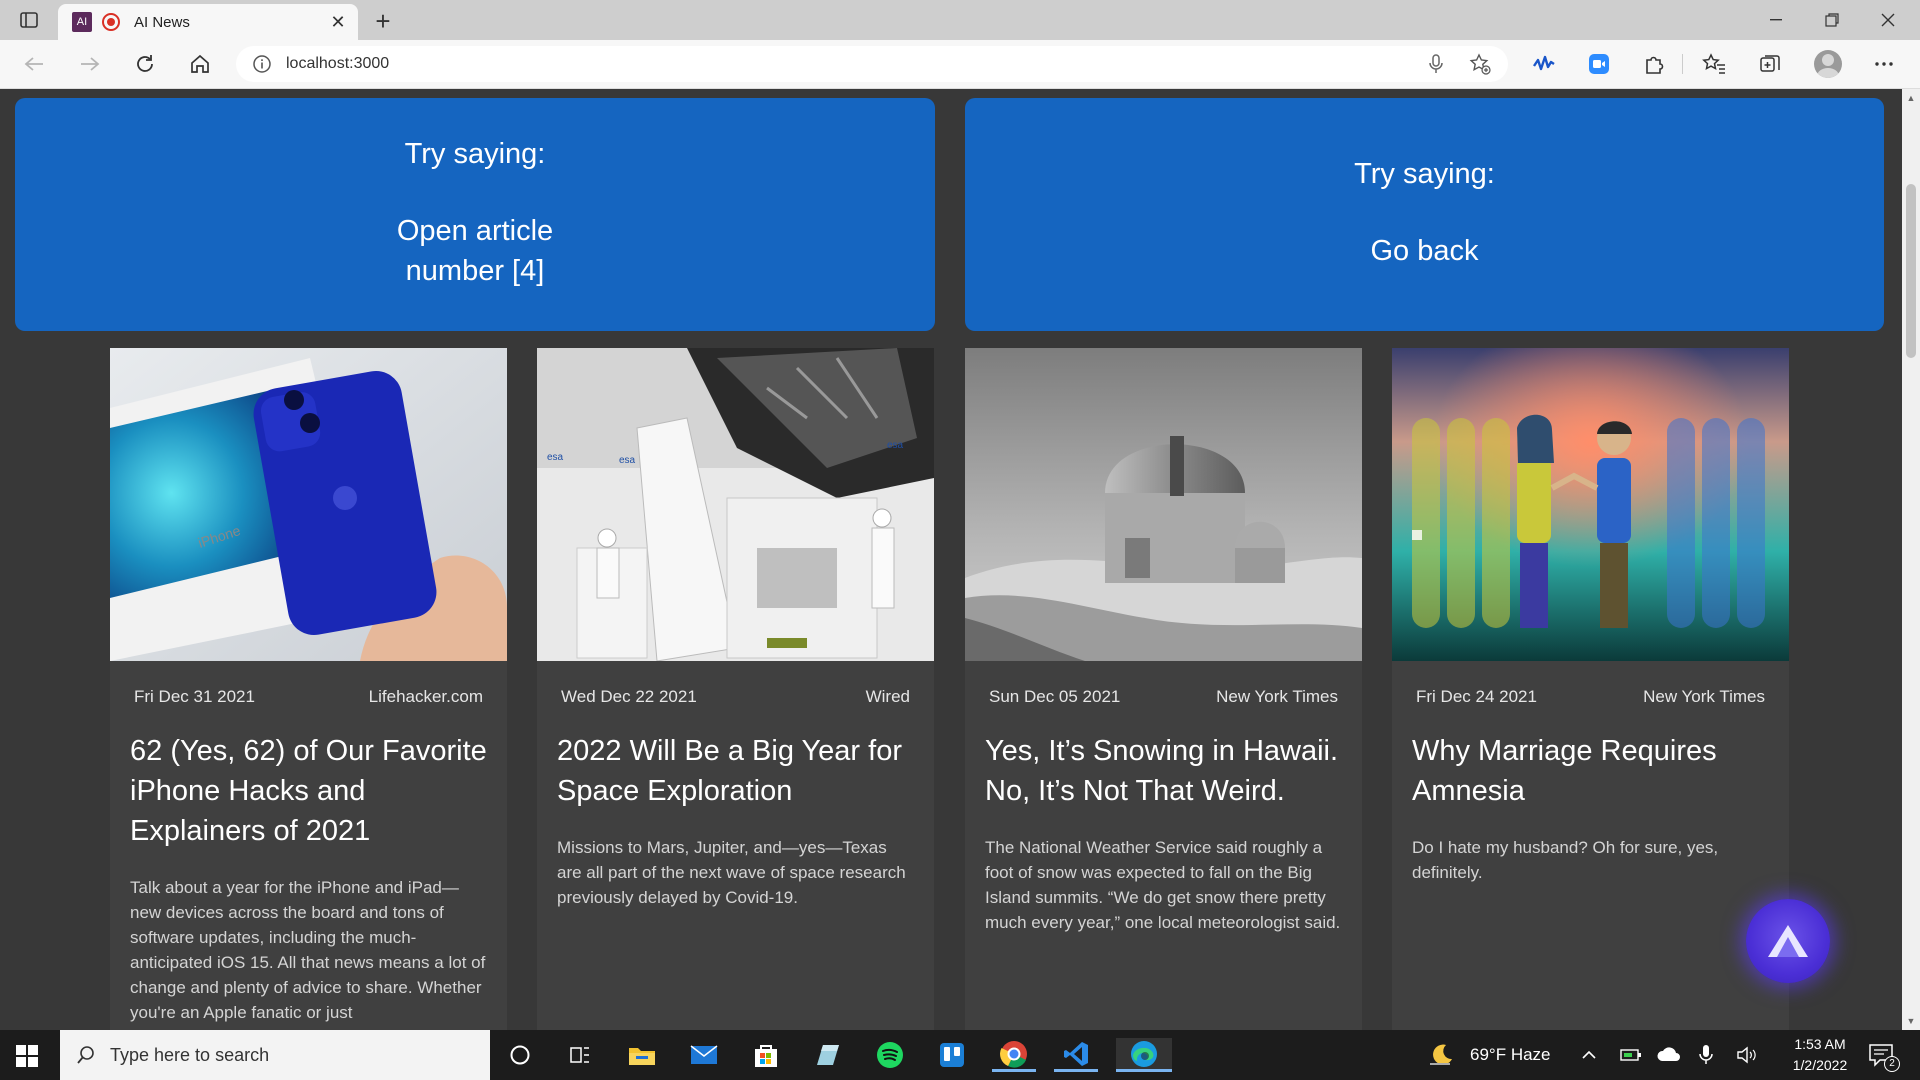  I want to click on article-meta: Wed Dec 22 2021 Wired, so click(735, 697).